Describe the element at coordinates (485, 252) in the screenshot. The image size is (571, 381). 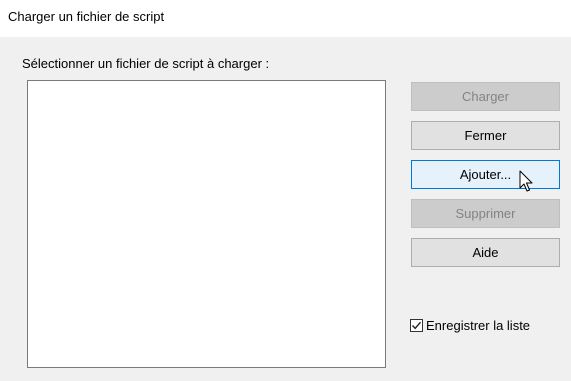
I see `help-button: Aide` at that location.